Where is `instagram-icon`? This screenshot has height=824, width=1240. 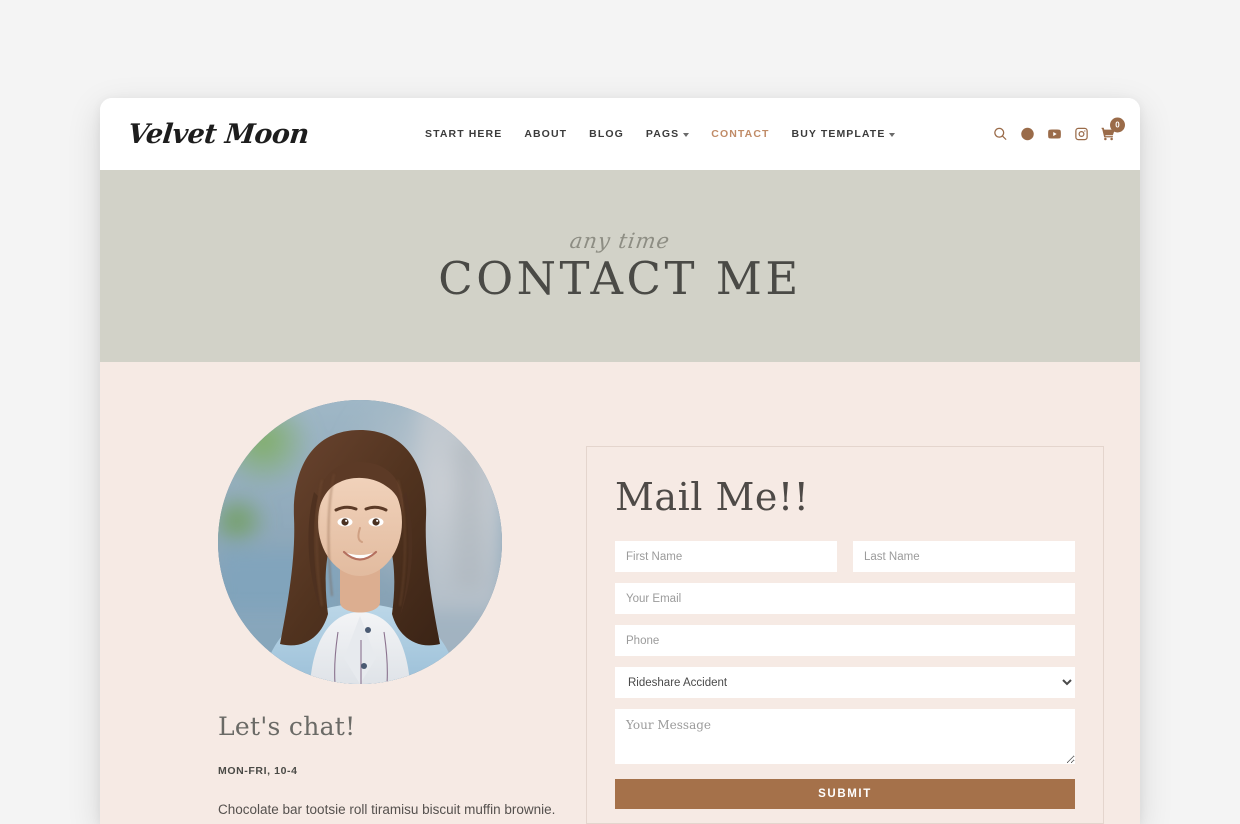 instagram-icon is located at coordinates (1081, 134).